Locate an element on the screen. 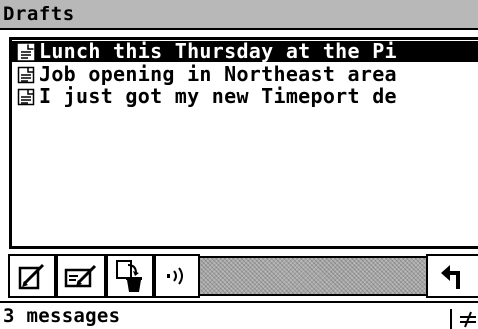 This screenshot has width=478, height=329. message-subject: I just got my new Timeport de is located at coordinates (218, 96).